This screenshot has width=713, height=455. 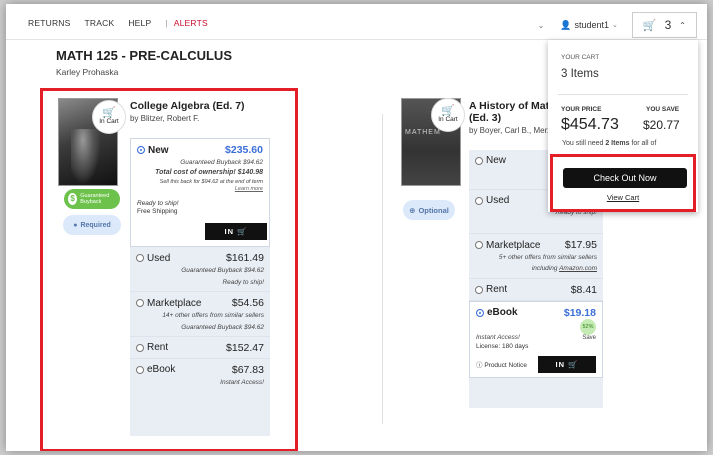 I want to click on option-price: $8.41, so click(x=583, y=289).